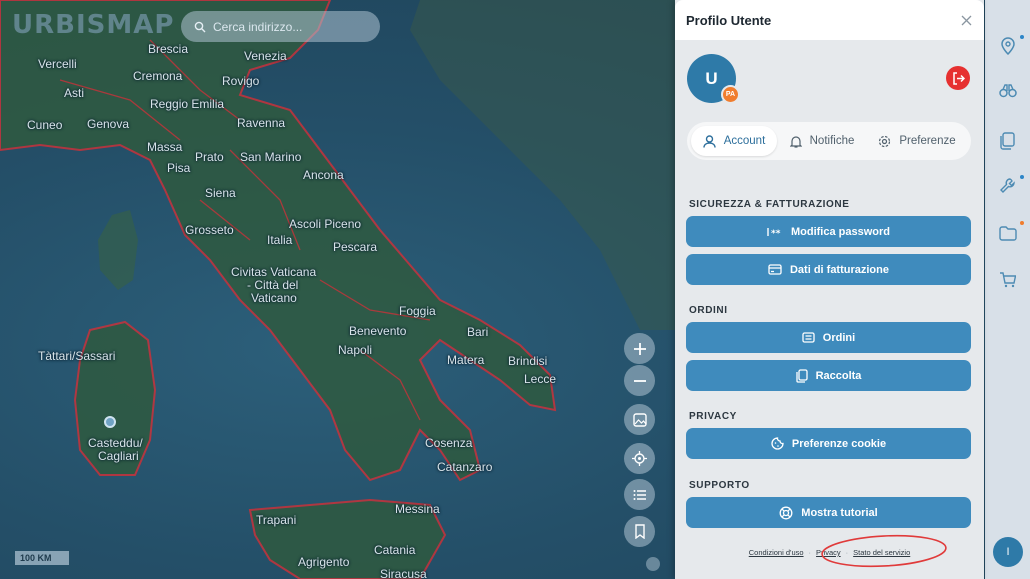 This screenshot has height=579, width=1030. What do you see at coordinates (719, 485) in the screenshot?
I see `section-title-support: SUPPORTO` at bounding box center [719, 485].